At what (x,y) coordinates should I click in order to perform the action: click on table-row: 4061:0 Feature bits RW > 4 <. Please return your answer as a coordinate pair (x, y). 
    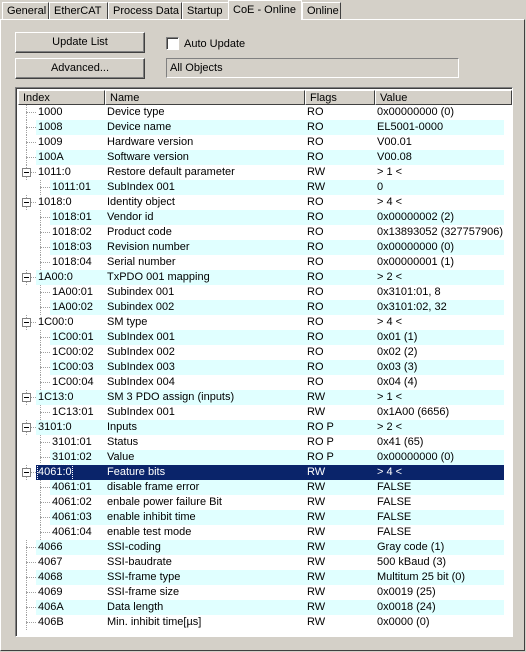
    Looking at the image, I should click on (265, 472).